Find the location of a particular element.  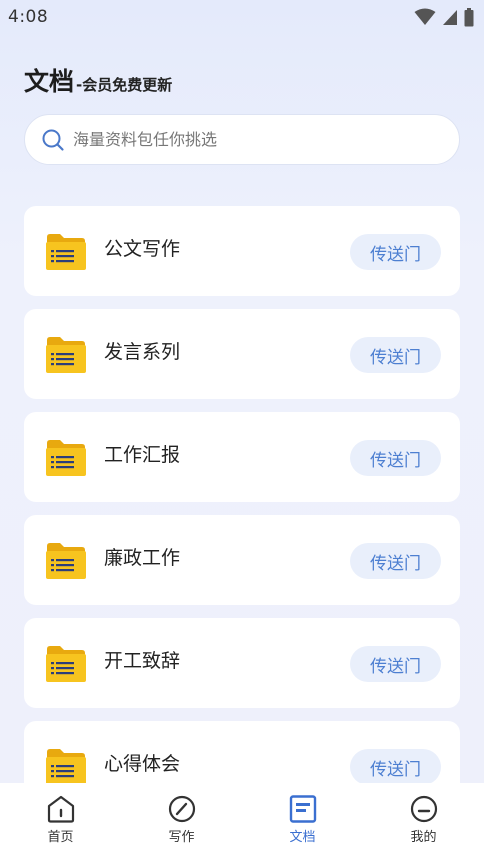

battery-icon is located at coordinates (469, 16).